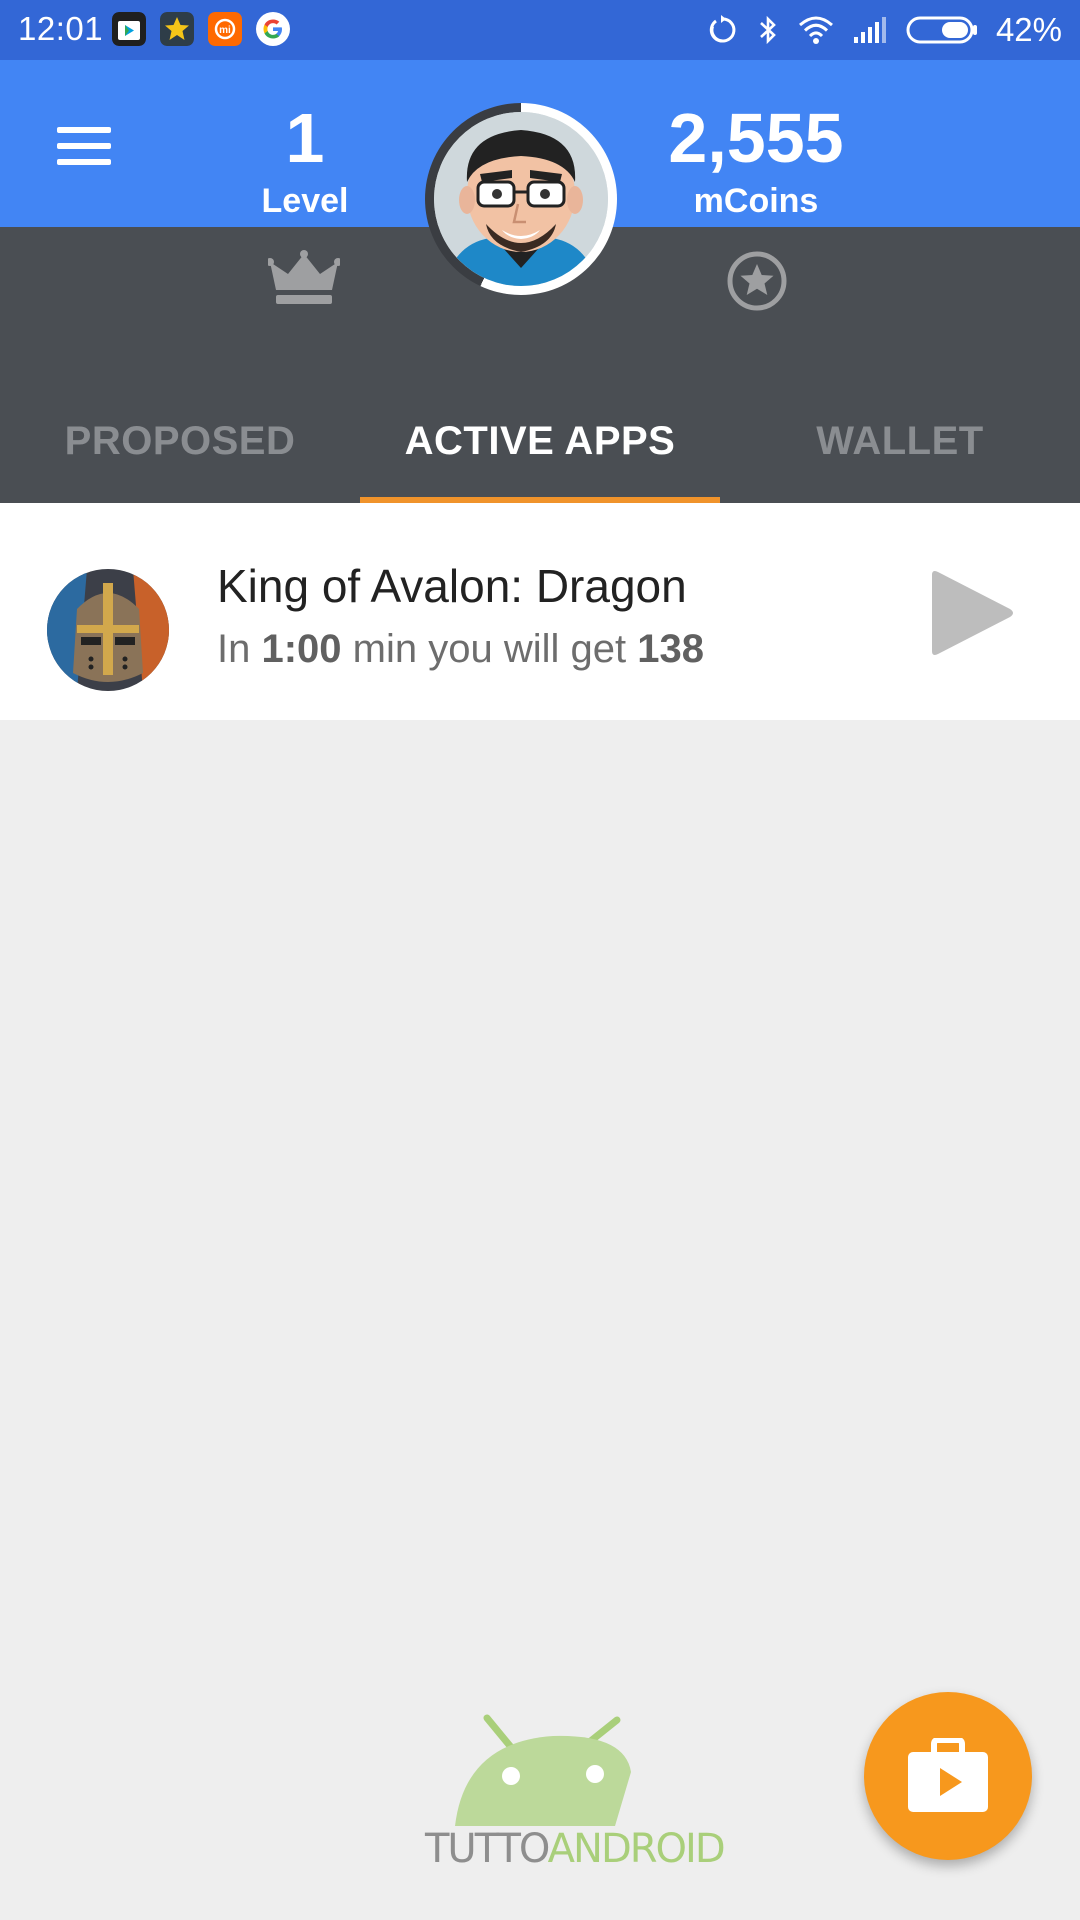 This screenshot has height=1920, width=1080. I want to click on wifi-icon, so click(815, 30).